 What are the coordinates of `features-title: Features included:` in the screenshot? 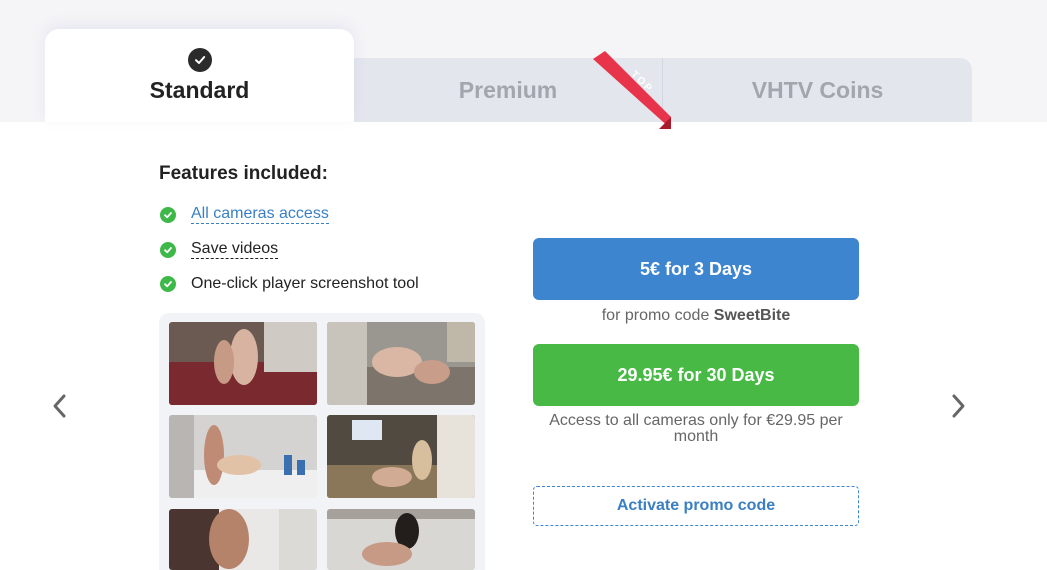 It's located at (243, 173).